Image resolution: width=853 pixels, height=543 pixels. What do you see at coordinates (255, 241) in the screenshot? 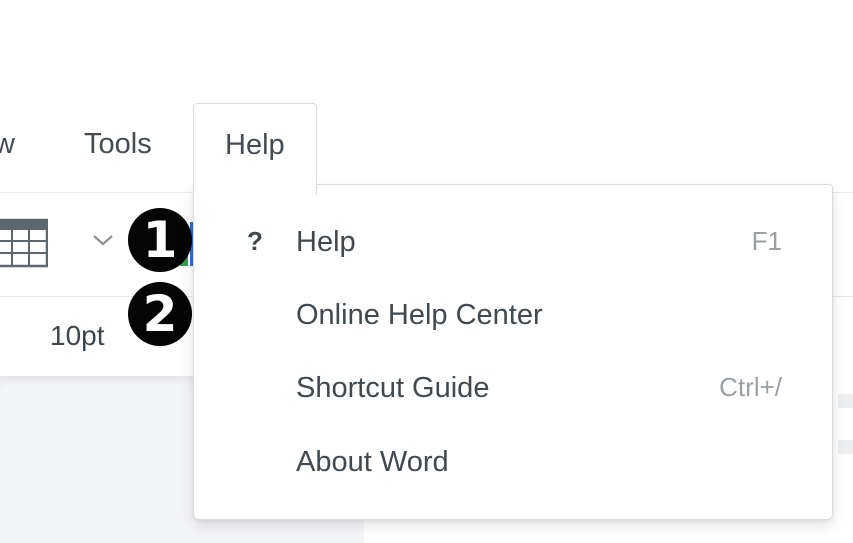
I see `question-mark-icon: ?` at bounding box center [255, 241].